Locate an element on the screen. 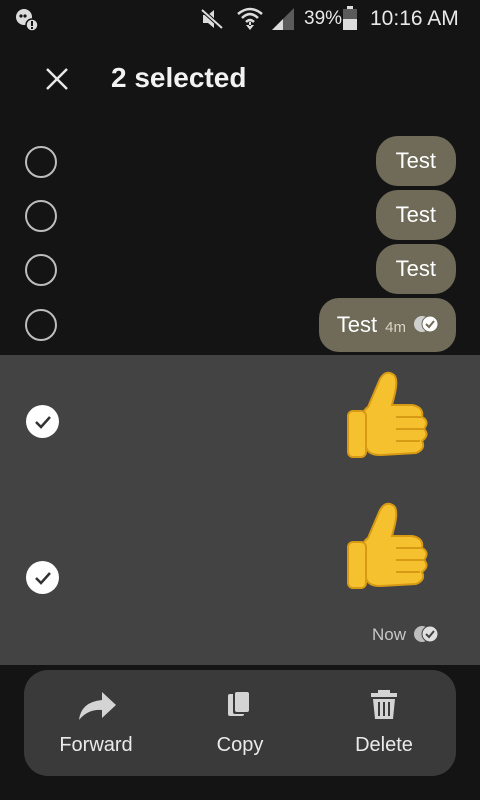 The height and width of the screenshot is (800, 480). delete-label: Delete is located at coordinates (384, 745).